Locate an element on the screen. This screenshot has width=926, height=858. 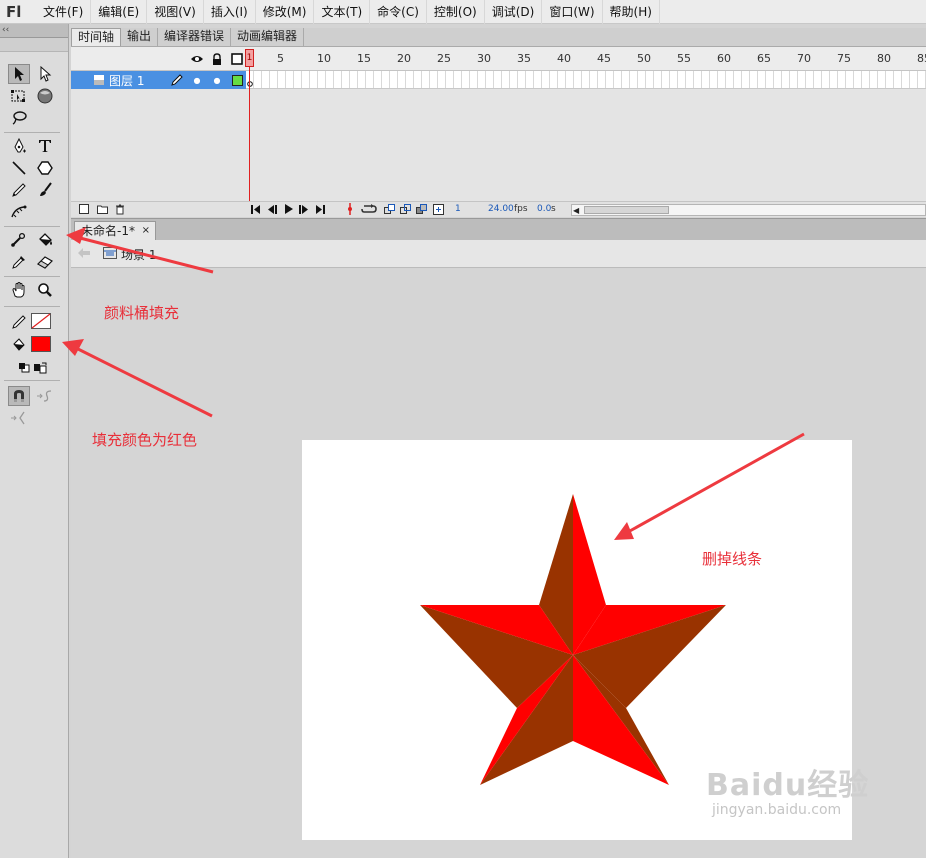
document-tab: 未命名-1* × is located at coordinates (115, 231).